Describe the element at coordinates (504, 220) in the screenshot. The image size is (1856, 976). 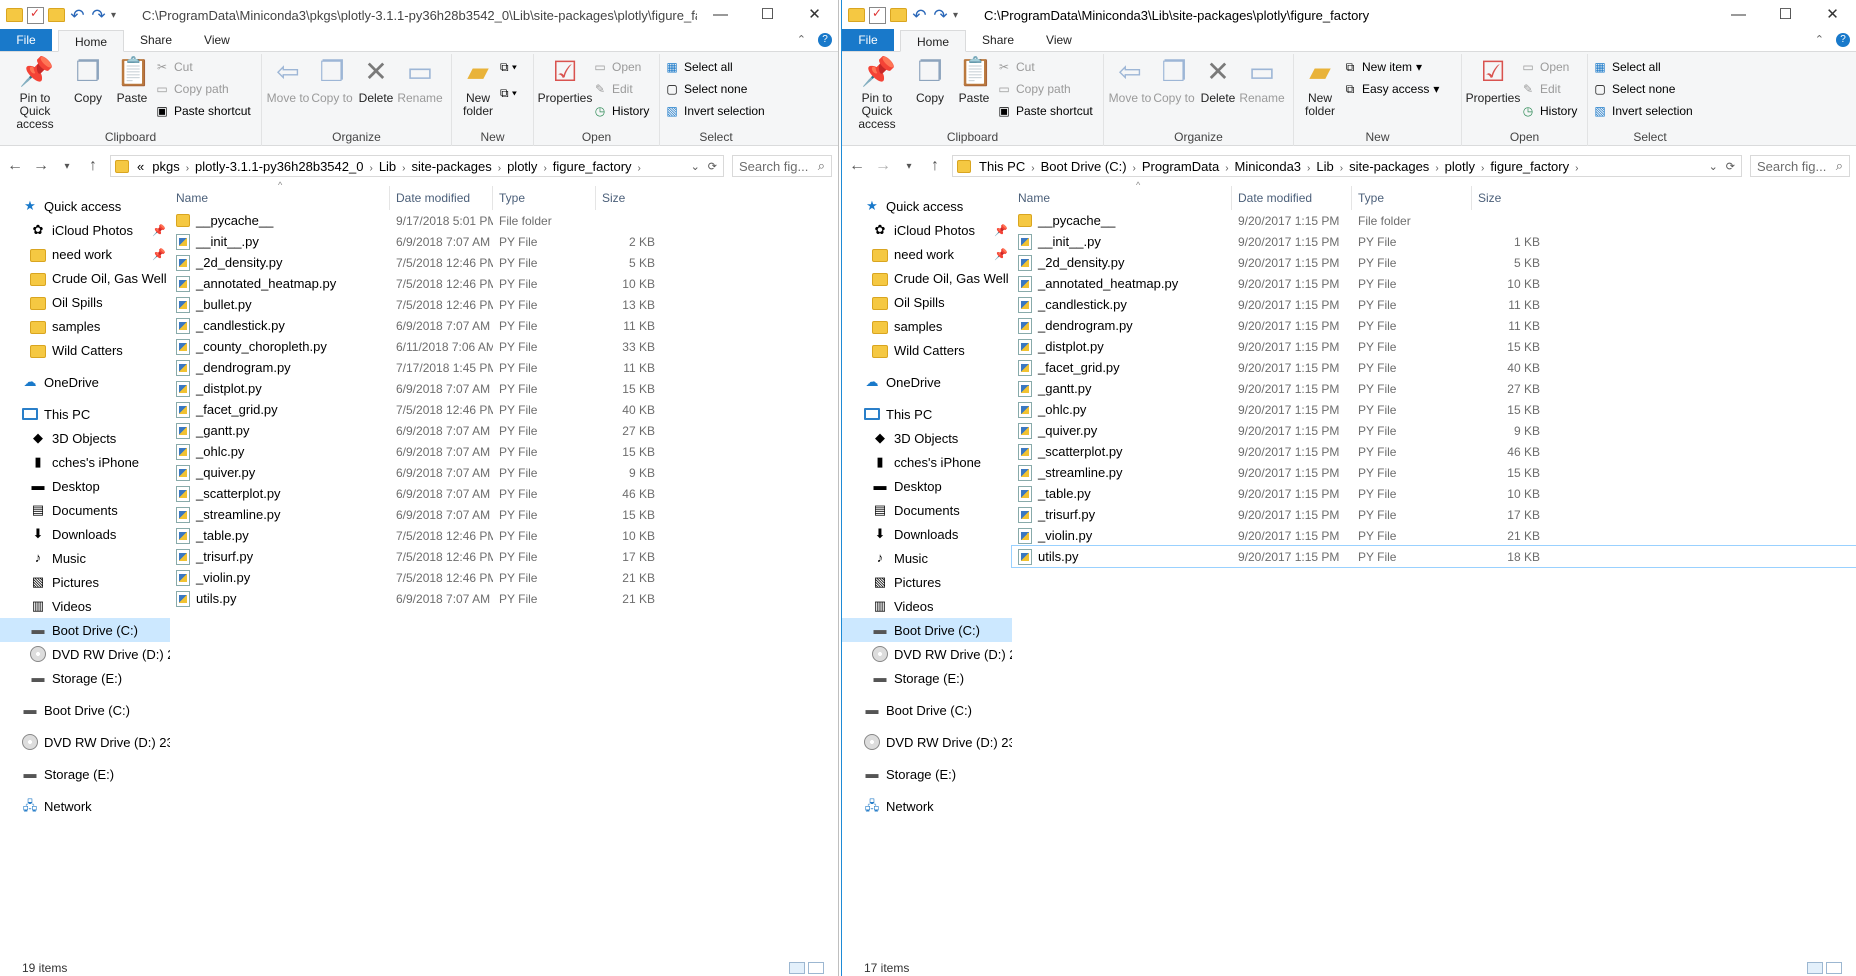
I see `table-row: __pycache__ 9/17/2018 5:01 PM File folder` at that location.